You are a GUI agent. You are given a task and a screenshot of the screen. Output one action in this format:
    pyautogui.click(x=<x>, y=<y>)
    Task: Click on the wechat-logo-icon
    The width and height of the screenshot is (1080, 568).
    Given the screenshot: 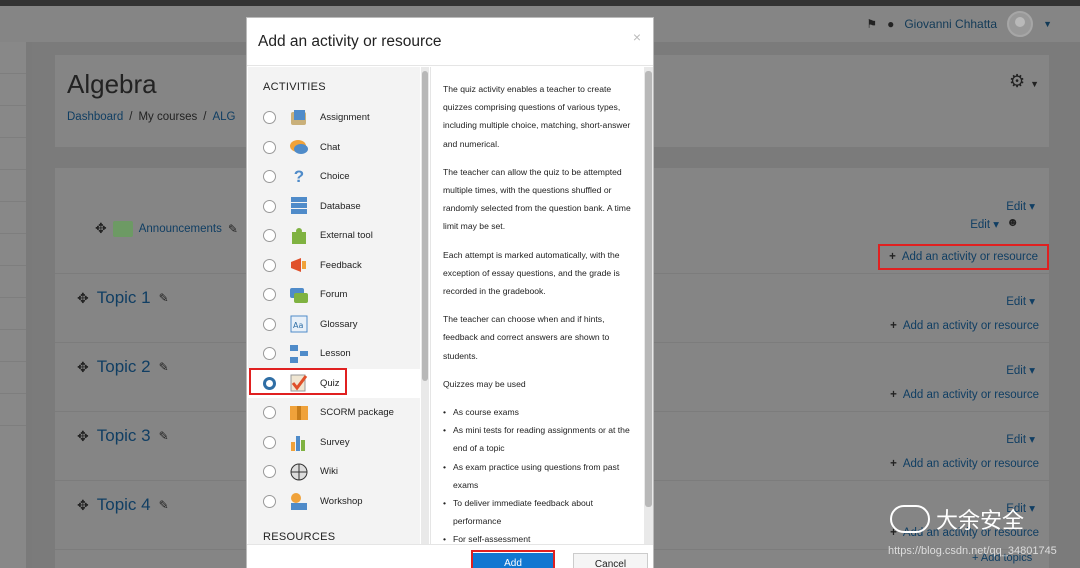 What is the action you would take?
    pyautogui.click(x=910, y=519)
    